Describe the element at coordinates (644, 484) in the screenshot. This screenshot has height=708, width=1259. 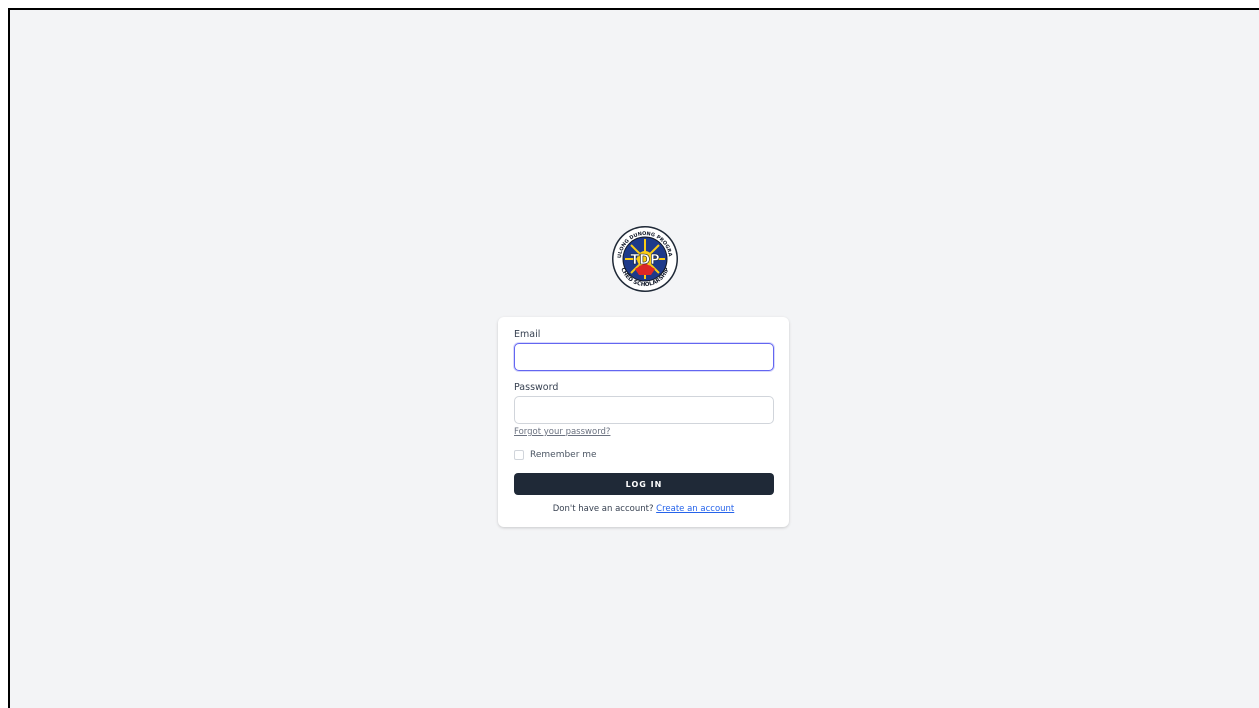
I see `login-button: LOG IN` at that location.